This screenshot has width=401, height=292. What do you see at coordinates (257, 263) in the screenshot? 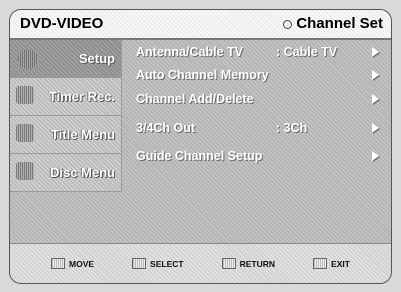
I see `hint-label: RETURN` at bounding box center [257, 263].